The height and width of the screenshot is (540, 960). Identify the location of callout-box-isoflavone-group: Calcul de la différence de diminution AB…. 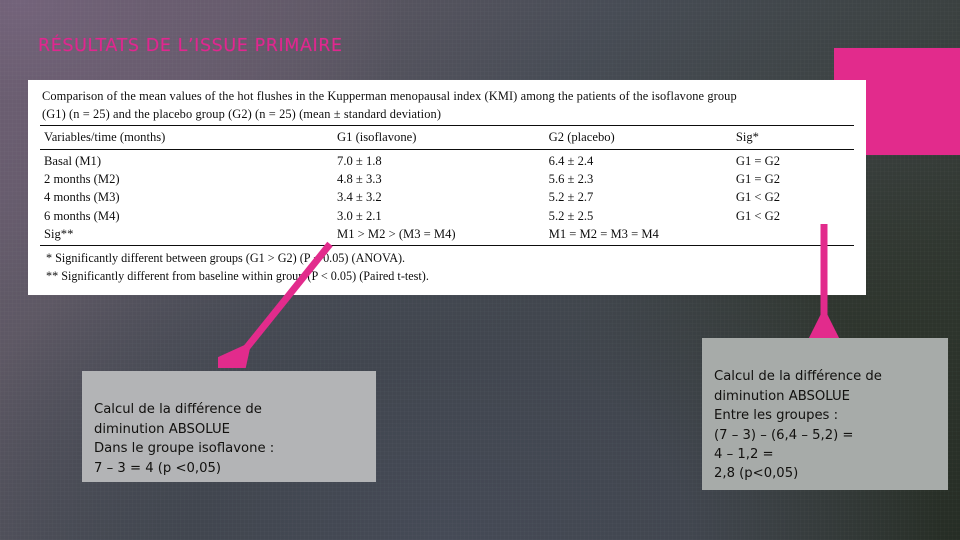
(229, 426).